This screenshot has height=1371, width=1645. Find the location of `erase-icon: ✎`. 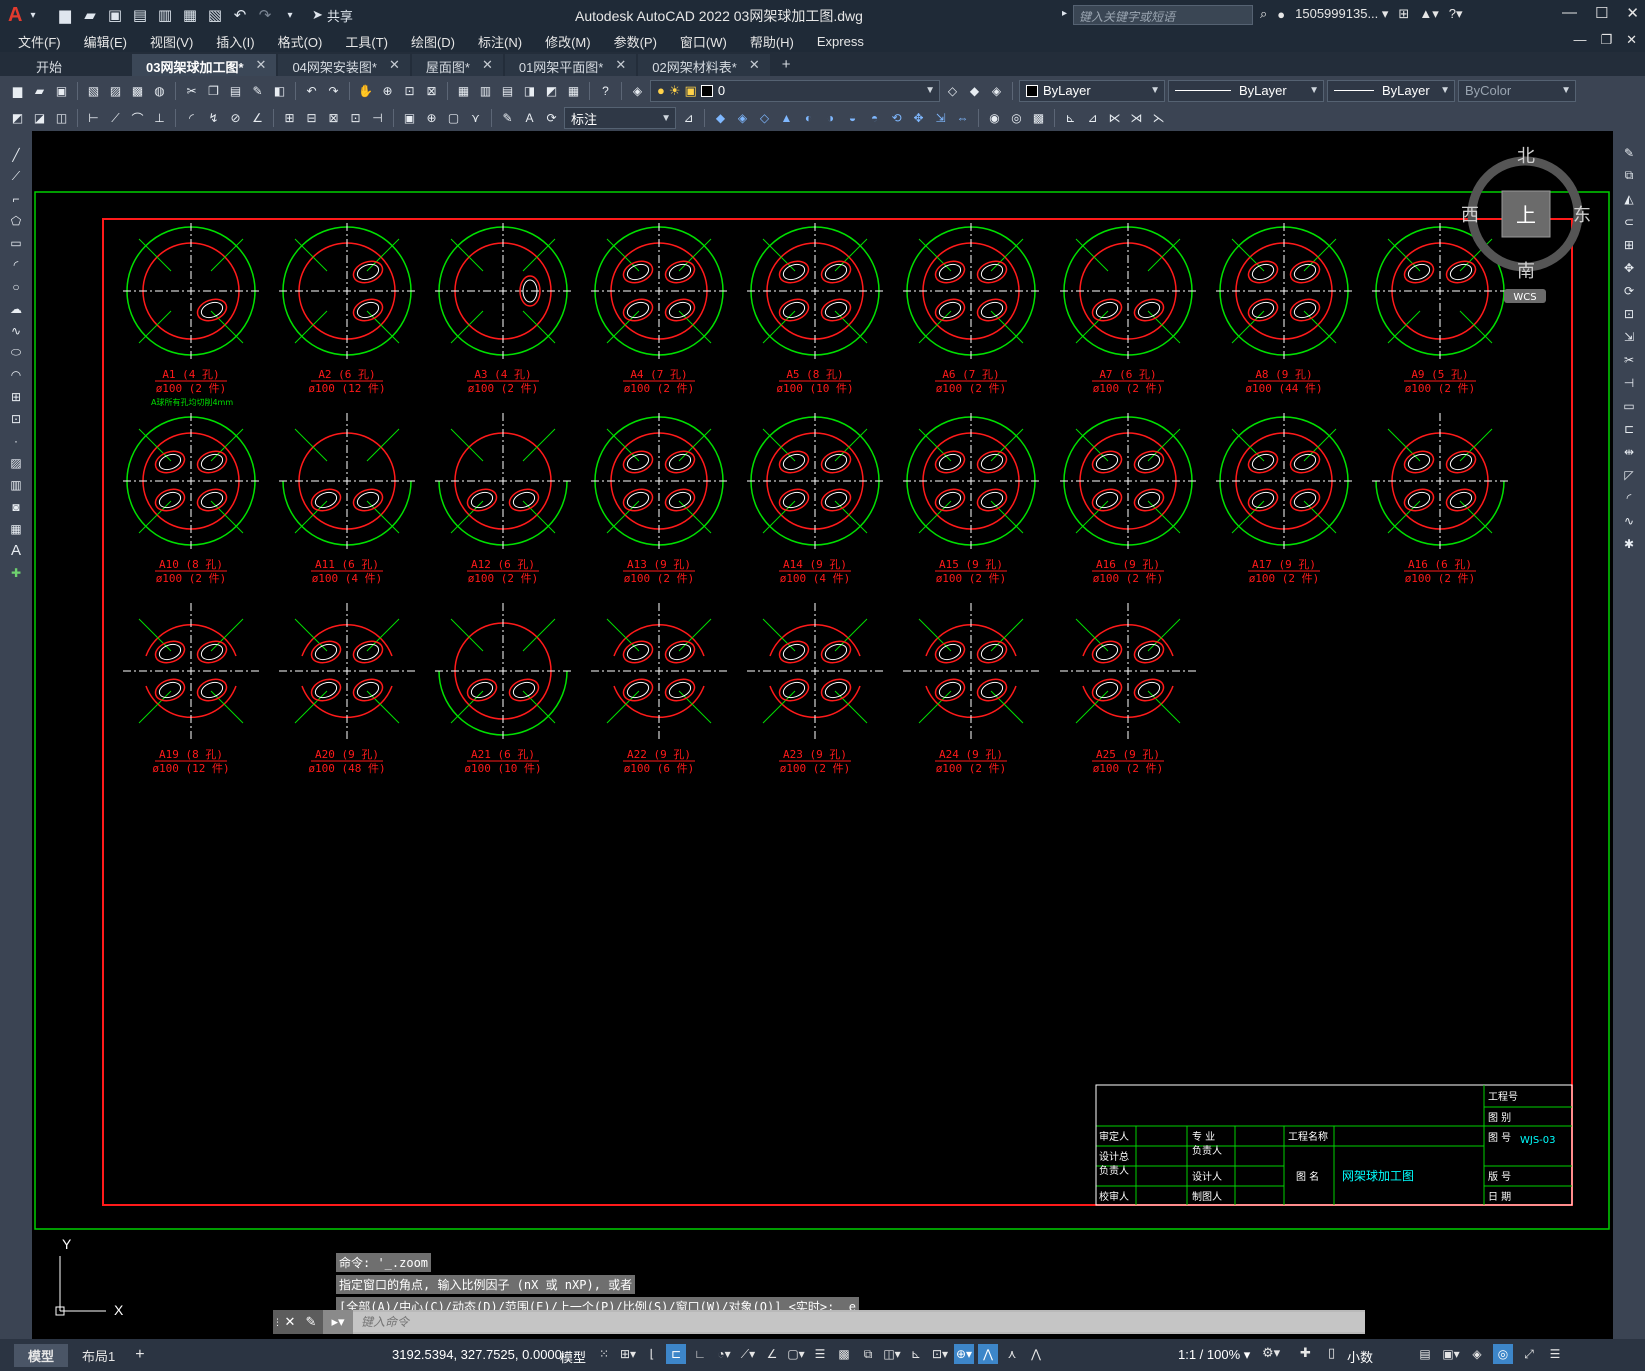

erase-icon: ✎ is located at coordinates (1629, 152).